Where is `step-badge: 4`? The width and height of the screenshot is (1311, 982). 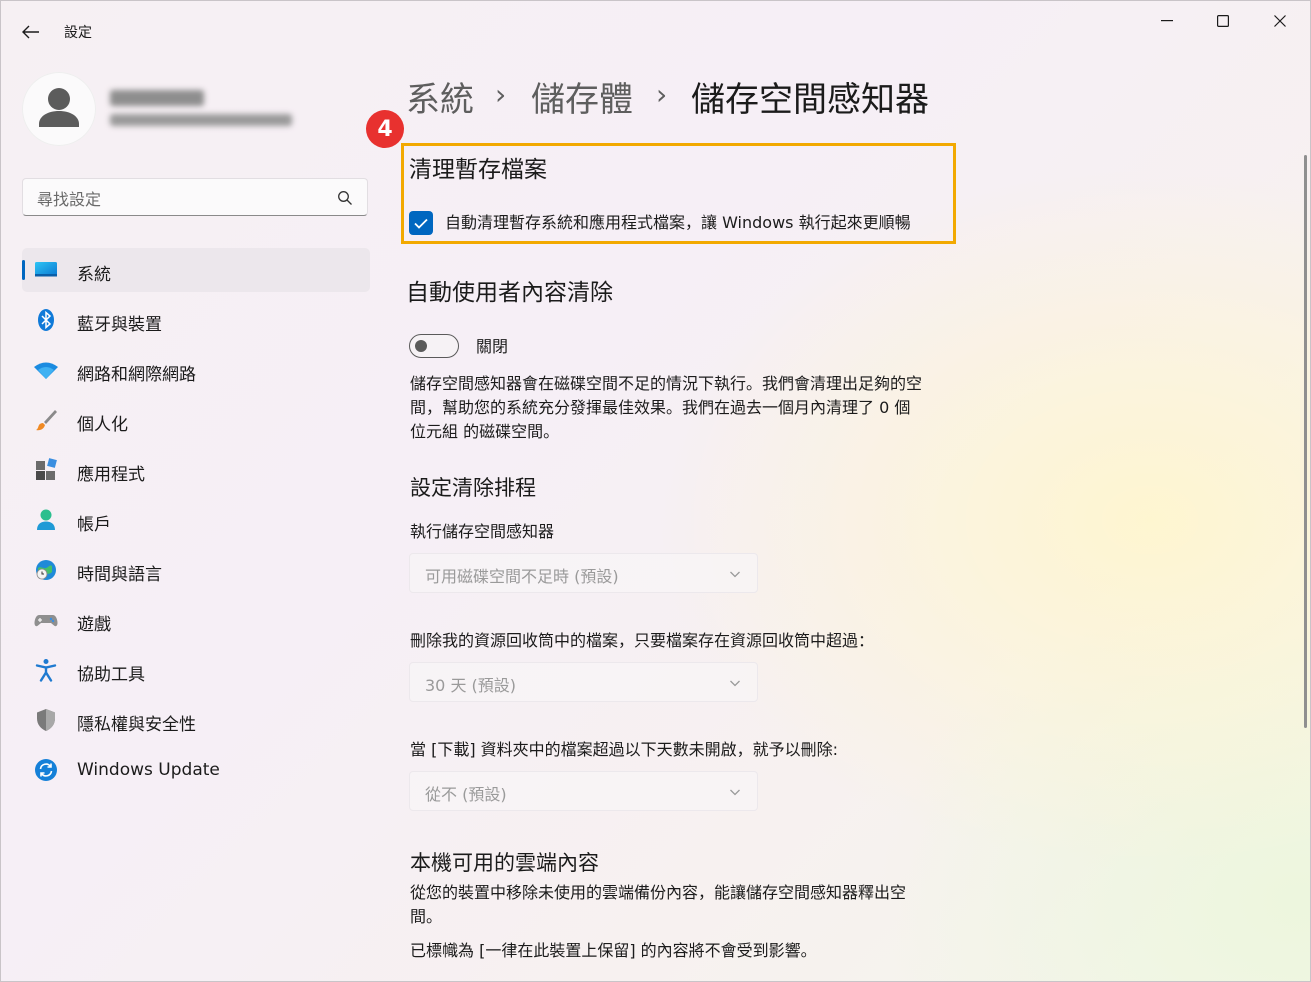
step-badge: 4 is located at coordinates (385, 129).